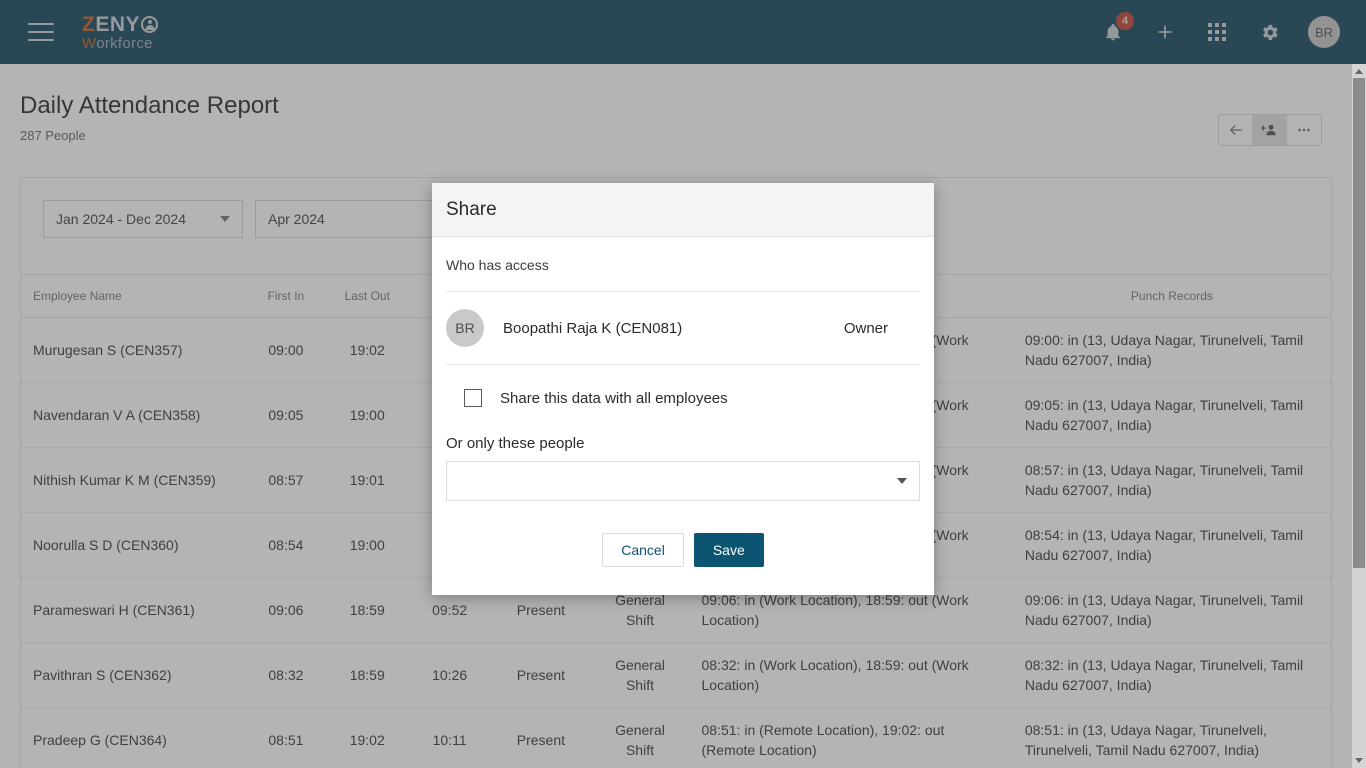  Describe the element at coordinates (497, 265) in the screenshot. I see `who-has-access-label: Who has access` at that location.